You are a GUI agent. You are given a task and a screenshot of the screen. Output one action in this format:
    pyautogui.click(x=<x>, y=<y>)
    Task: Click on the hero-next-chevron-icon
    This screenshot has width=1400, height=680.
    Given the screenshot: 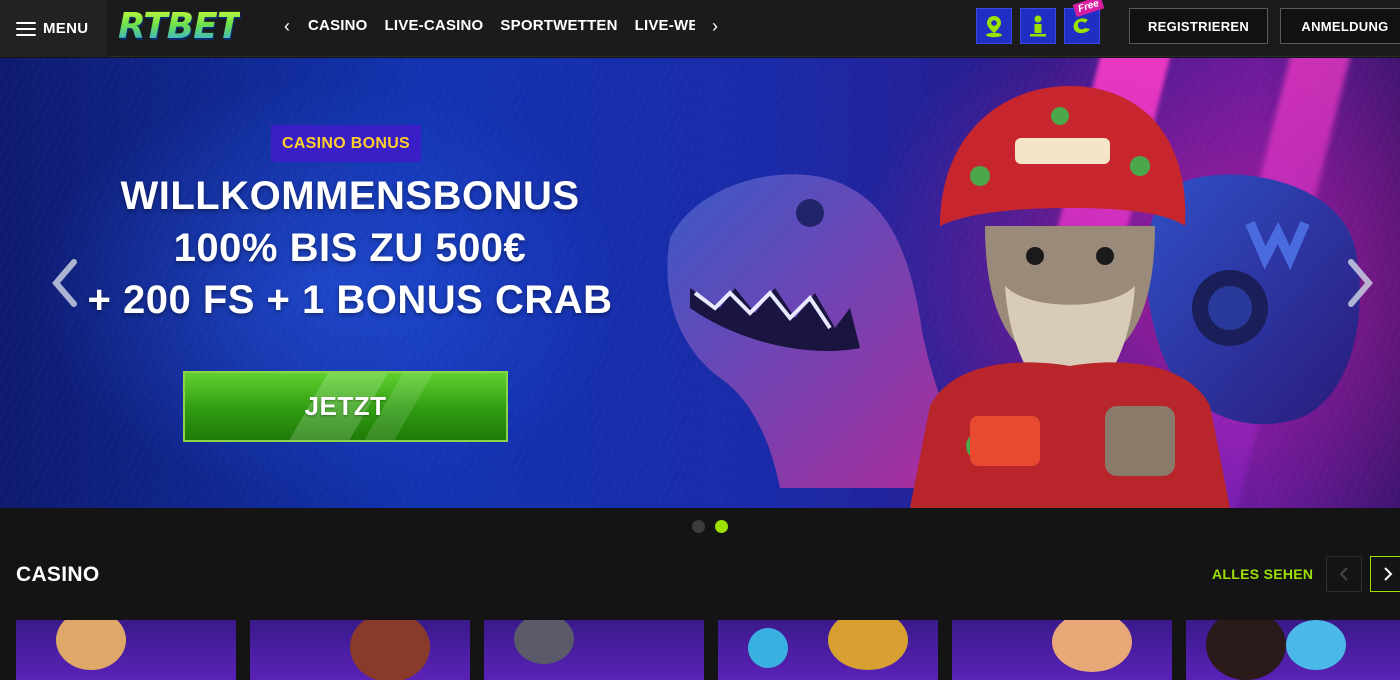 What is the action you would take?
    pyautogui.click(x=1360, y=283)
    